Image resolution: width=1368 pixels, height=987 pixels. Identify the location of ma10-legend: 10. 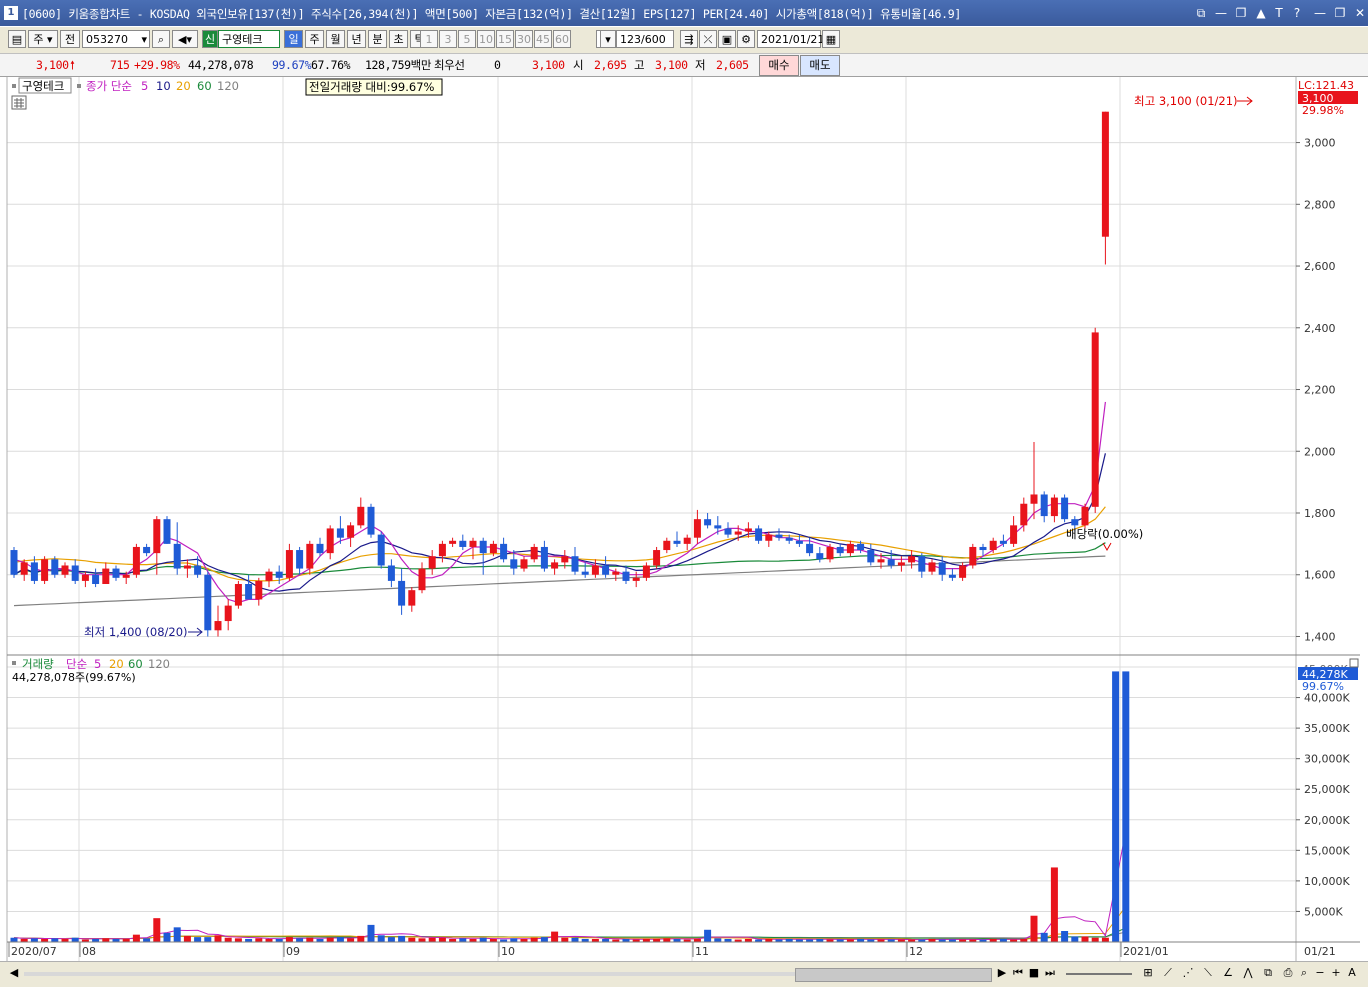
(163, 86).